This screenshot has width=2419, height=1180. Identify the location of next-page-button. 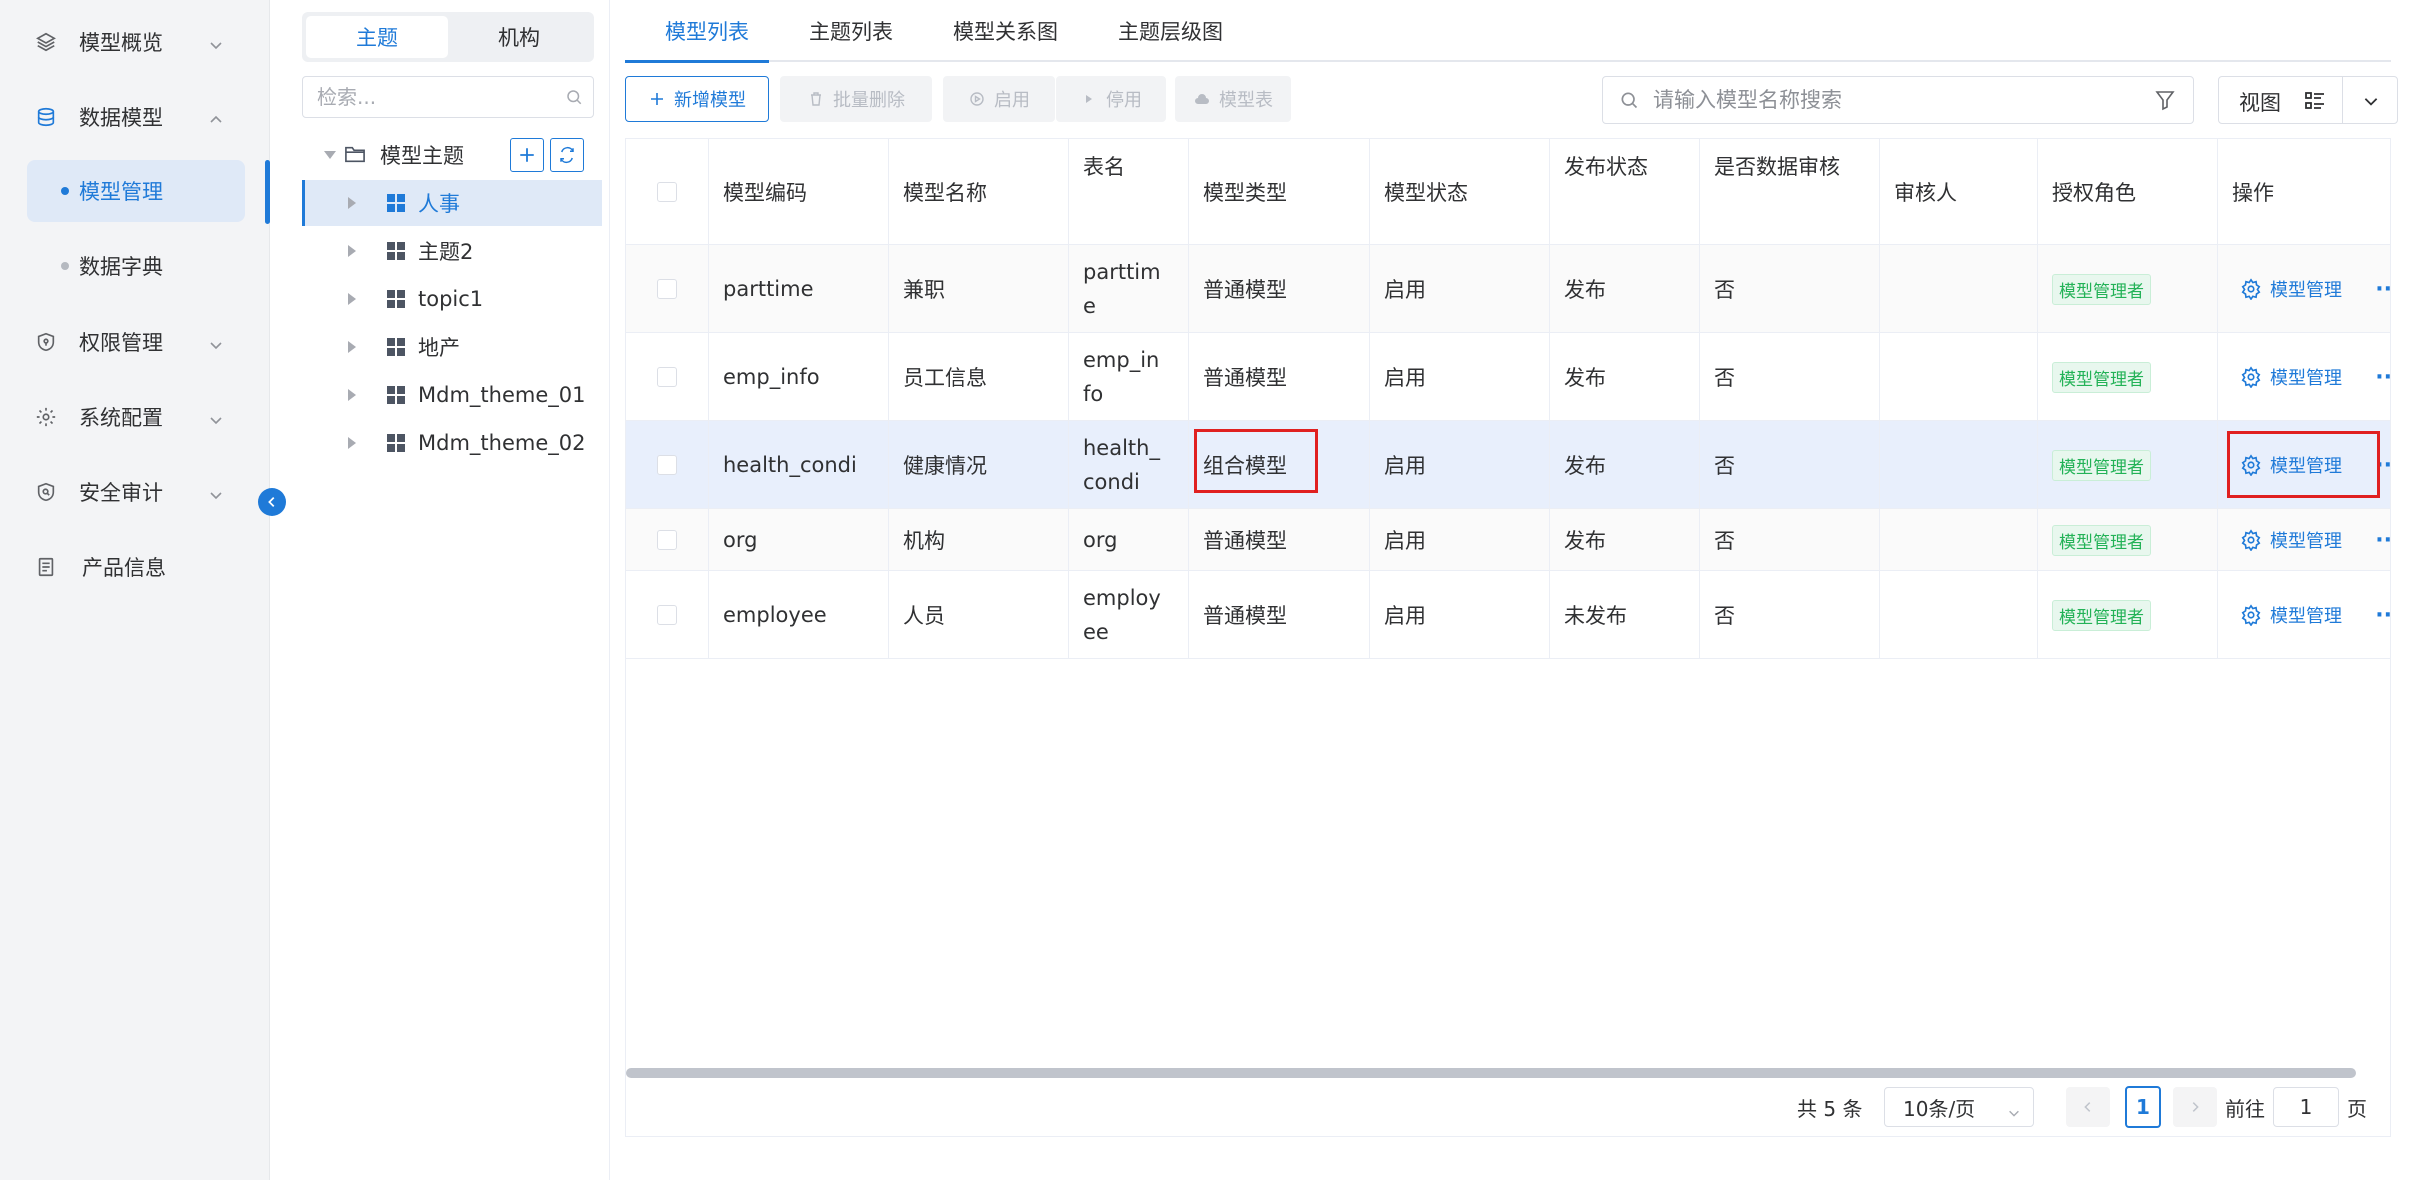
(2195, 1107).